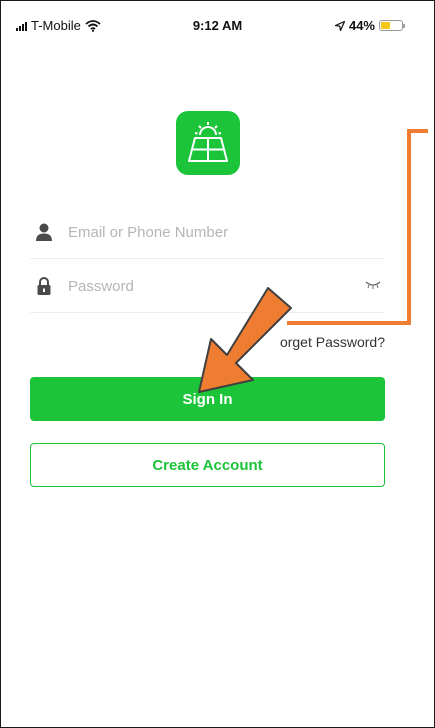 The height and width of the screenshot is (728, 435). Describe the element at coordinates (213, 232) in the screenshot. I see `email-input` at that location.